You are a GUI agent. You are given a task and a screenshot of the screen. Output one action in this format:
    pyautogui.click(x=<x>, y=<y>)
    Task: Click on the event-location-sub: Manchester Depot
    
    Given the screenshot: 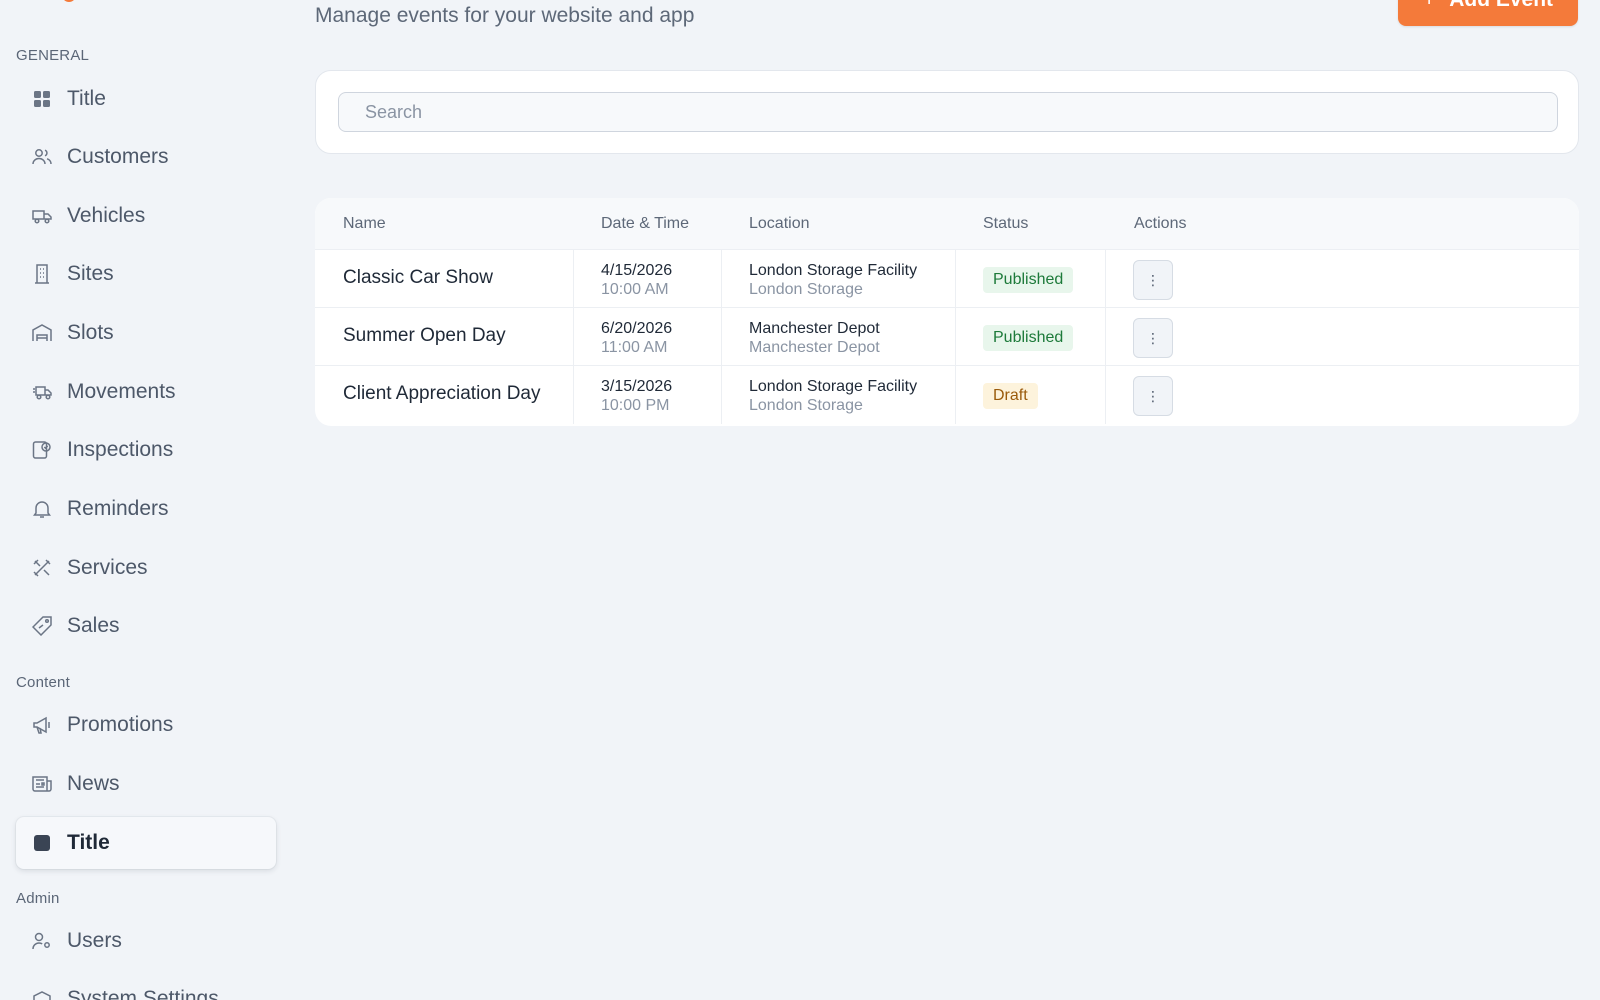 What is the action you would take?
    pyautogui.click(x=814, y=347)
    